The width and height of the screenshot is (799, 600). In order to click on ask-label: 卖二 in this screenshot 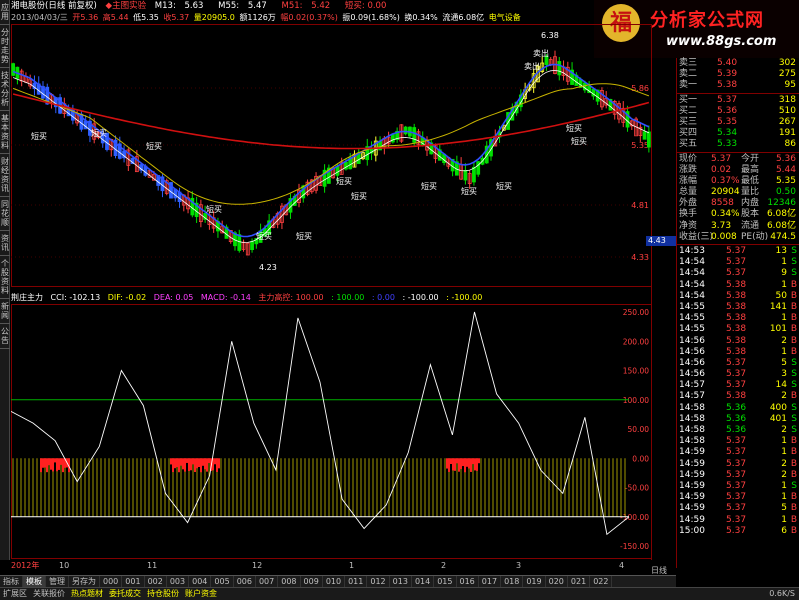, I will do `click(688, 74)`.